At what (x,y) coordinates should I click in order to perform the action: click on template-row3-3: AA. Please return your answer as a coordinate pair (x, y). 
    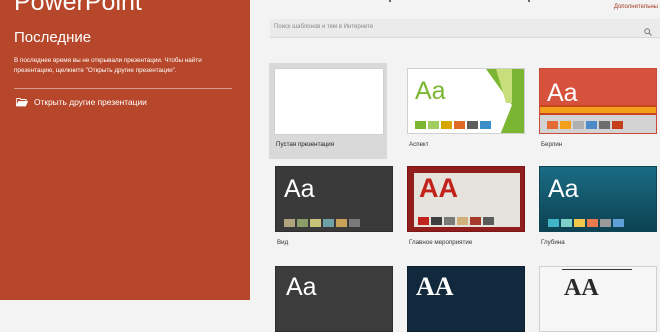
    Looking at the image, I should click on (598, 299).